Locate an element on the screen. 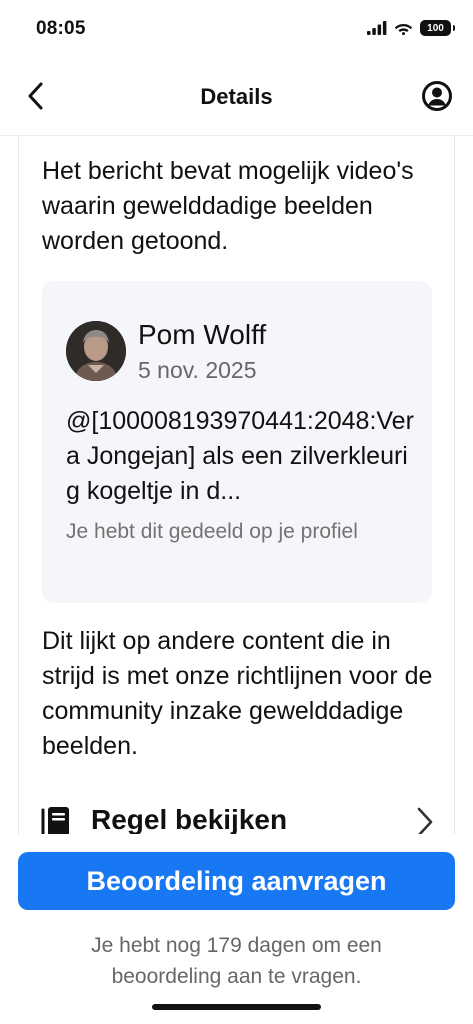  battery-icon: 100 is located at coordinates (437, 28).